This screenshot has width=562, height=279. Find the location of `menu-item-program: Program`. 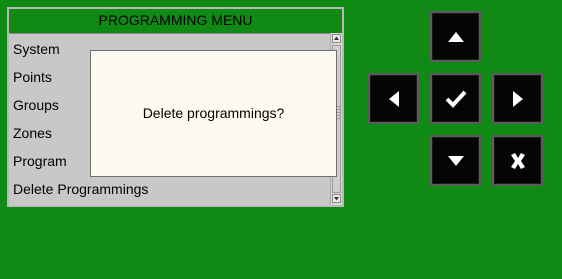

menu-item-program: Program is located at coordinates (40, 161).